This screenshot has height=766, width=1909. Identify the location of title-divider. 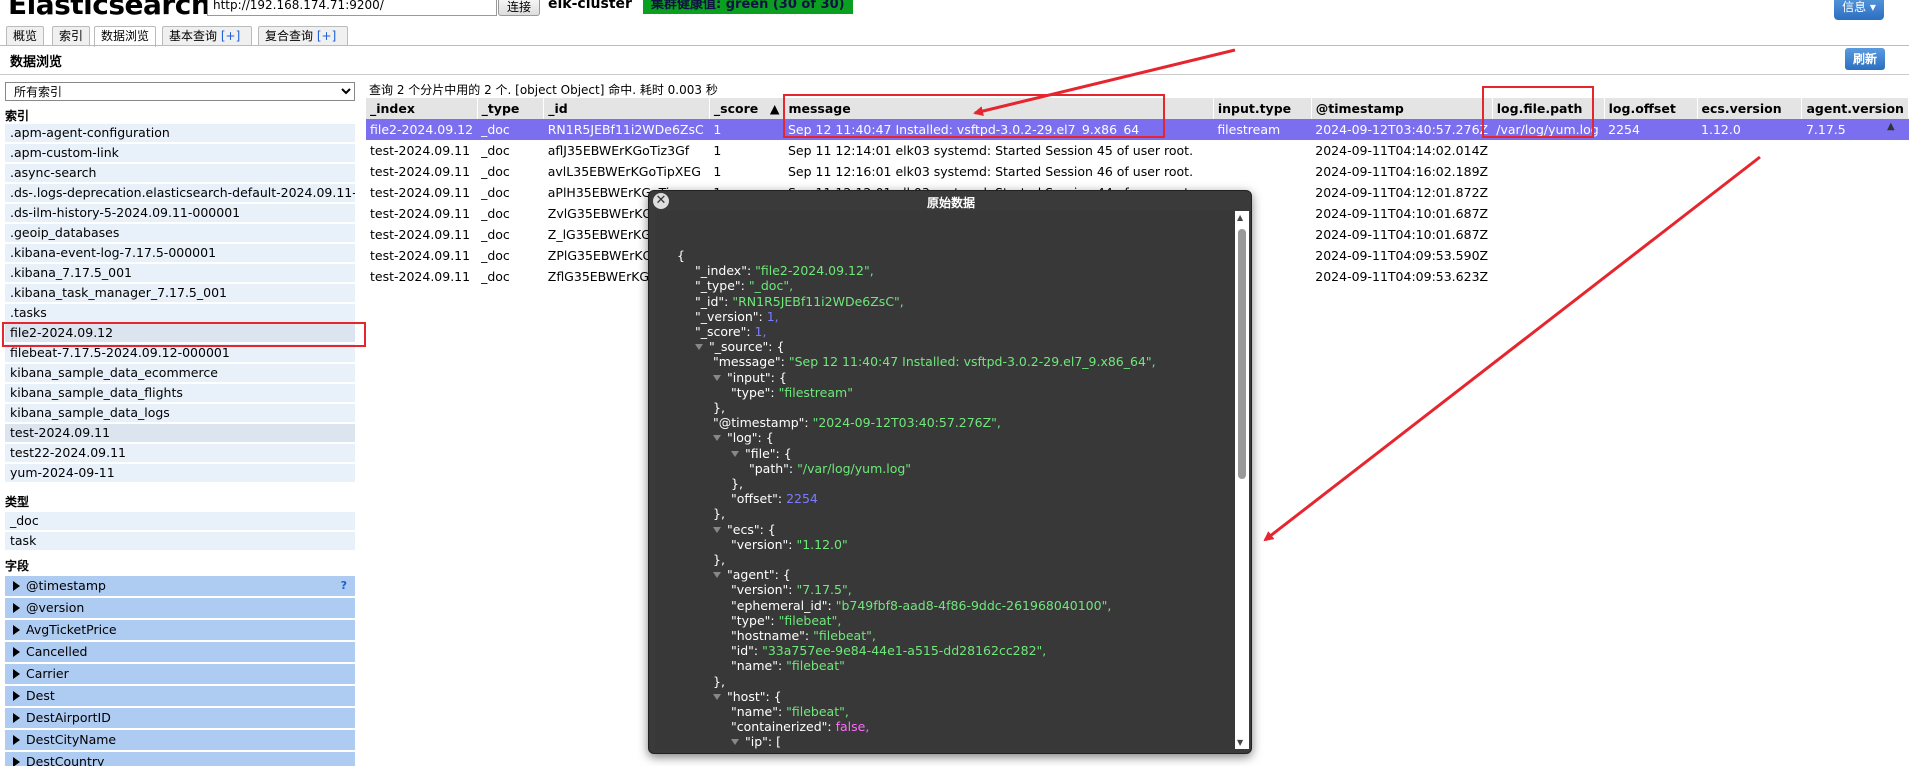
(954, 74).